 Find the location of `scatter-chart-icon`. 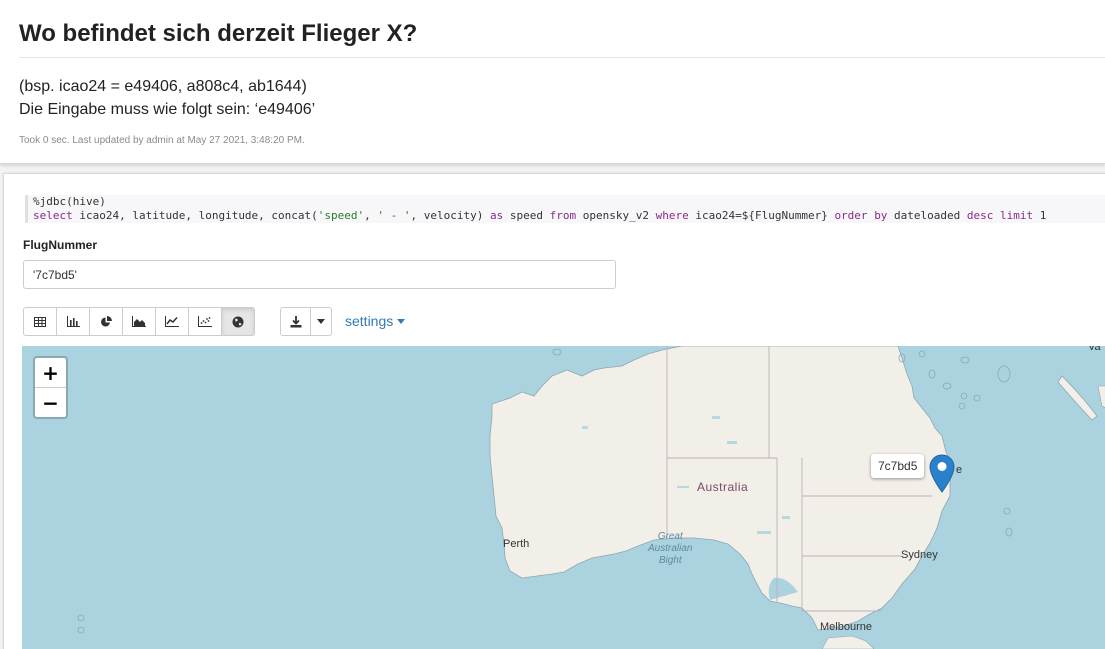

scatter-chart-icon is located at coordinates (205, 321).